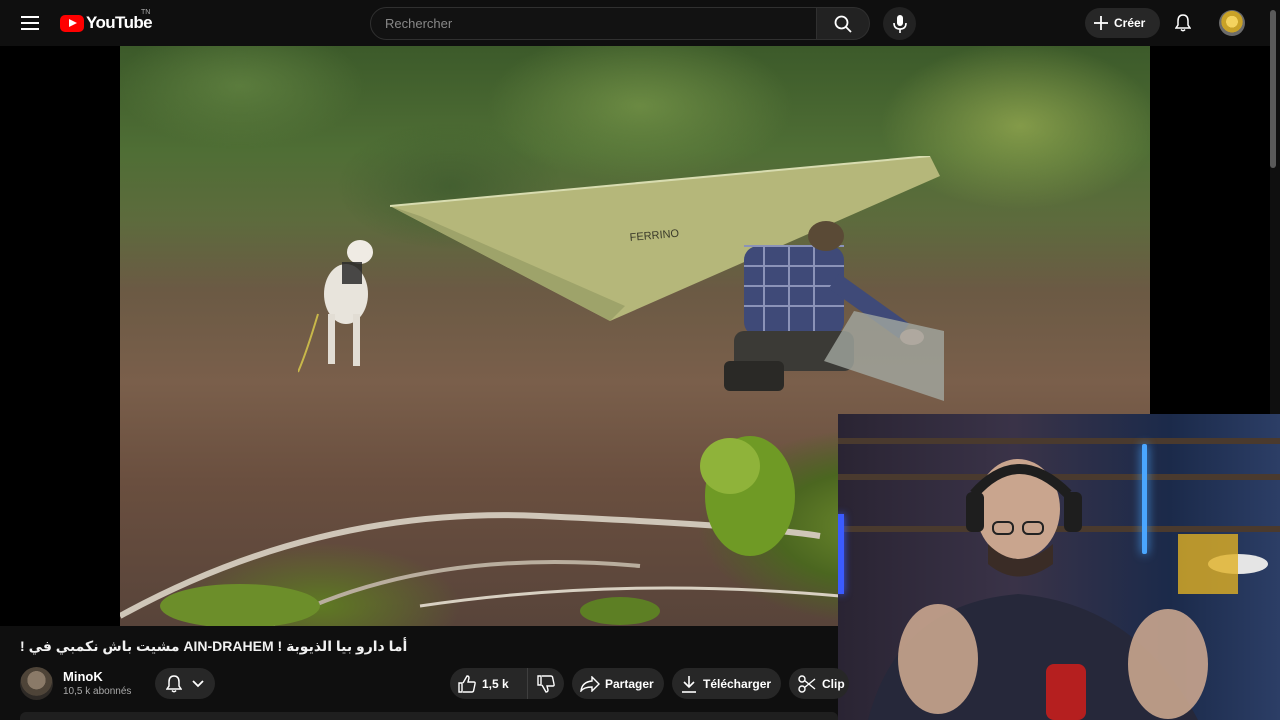  I want to click on chevron-down-icon, so click(198, 683).